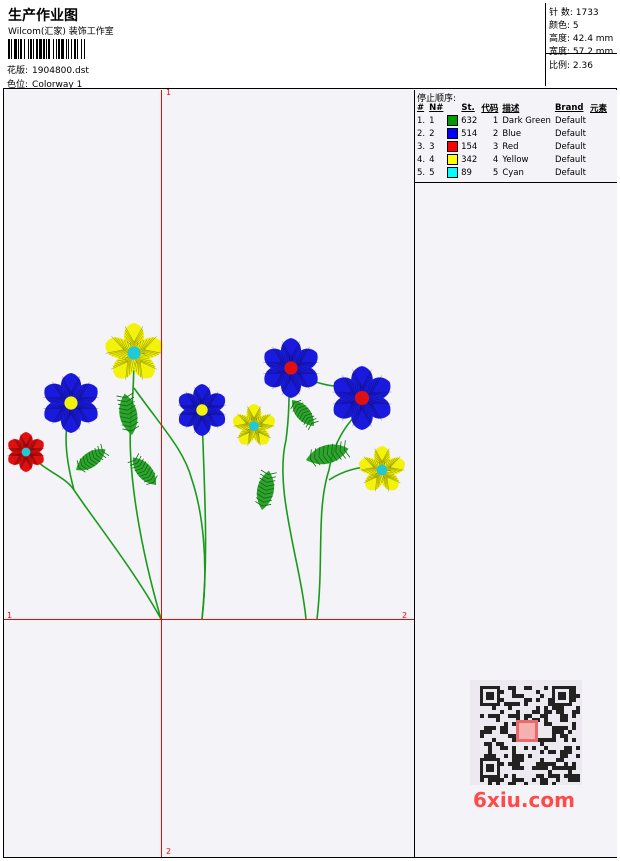  What do you see at coordinates (421, 120) in the screenshot?
I see `row-index: 1.` at bounding box center [421, 120].